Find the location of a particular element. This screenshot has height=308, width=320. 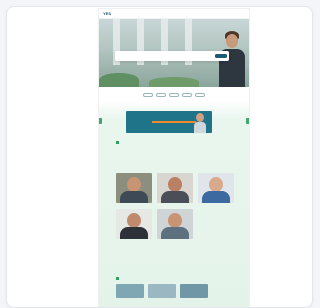

carousel-next-icon is located at coordinates (247, 121).